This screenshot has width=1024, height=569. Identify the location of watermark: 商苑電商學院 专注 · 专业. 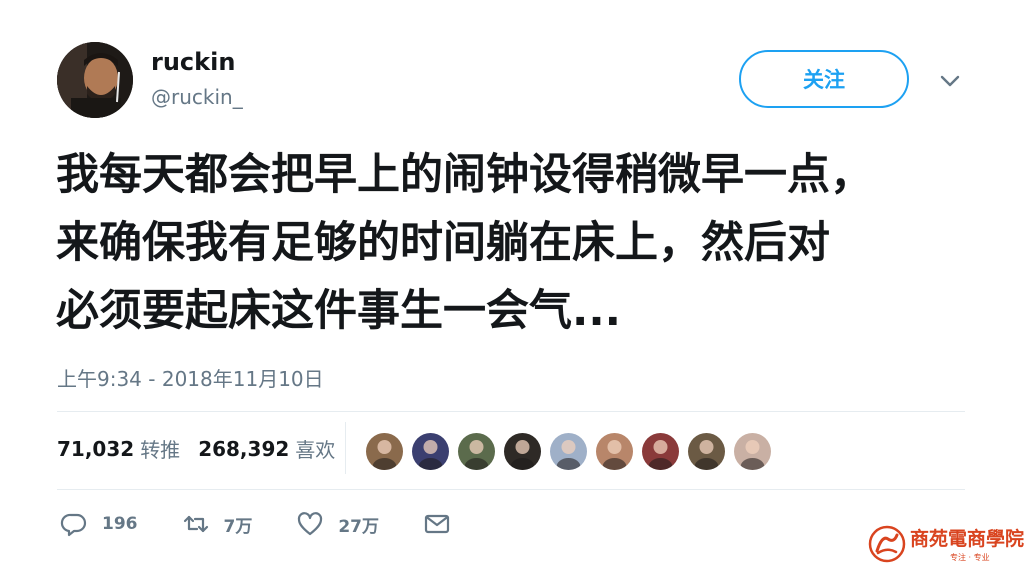
(946, 543).